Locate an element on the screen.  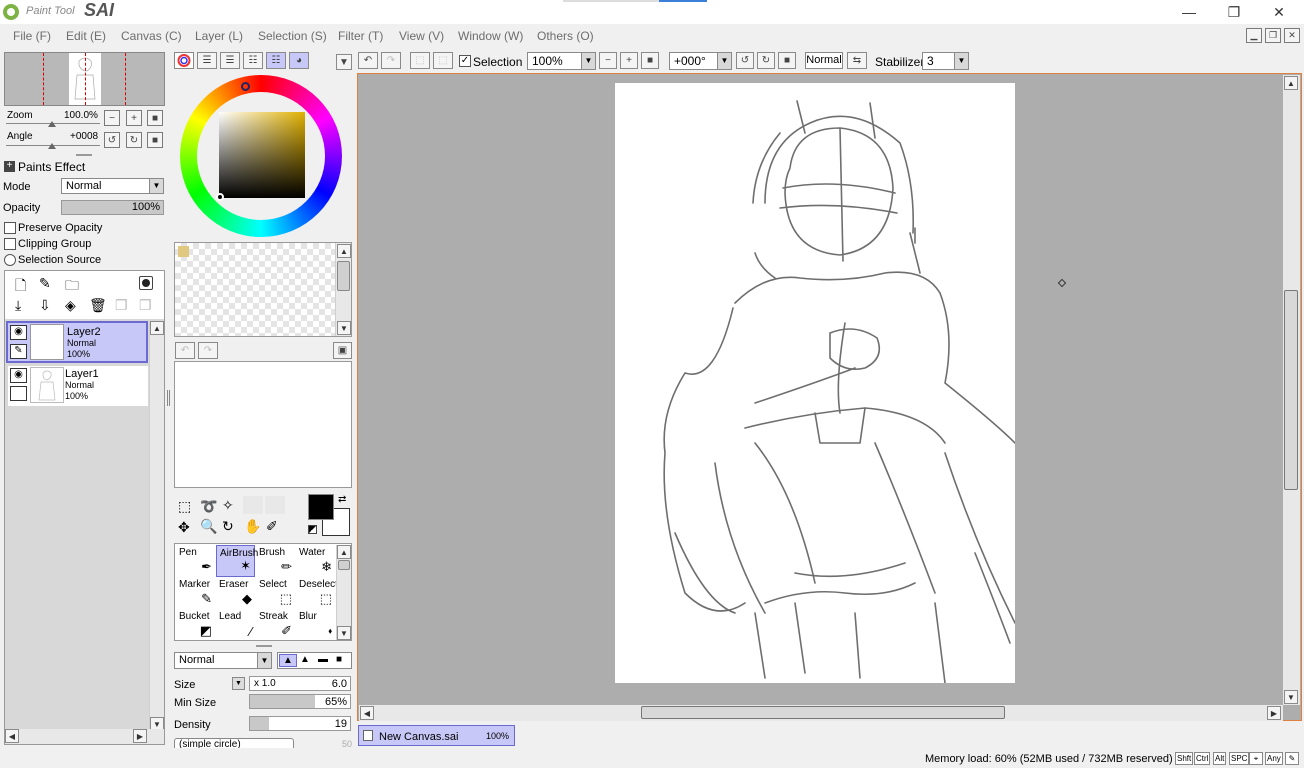
document-tab: New Canvas.sai 100% is located at coordinates (436, 735).